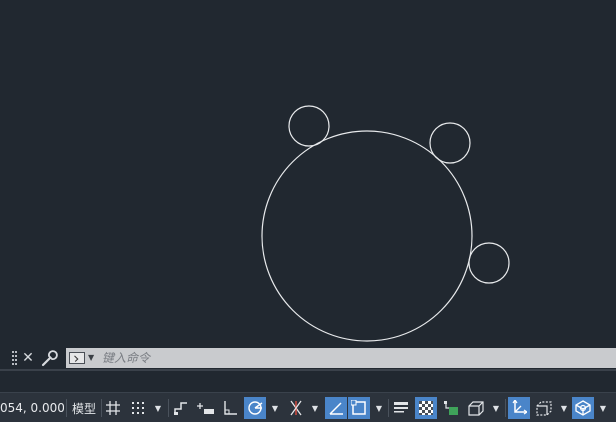  Describe the element at coordinates (336, 408) in the screenshot. I see `object-snap-tracking-icon` at that location.